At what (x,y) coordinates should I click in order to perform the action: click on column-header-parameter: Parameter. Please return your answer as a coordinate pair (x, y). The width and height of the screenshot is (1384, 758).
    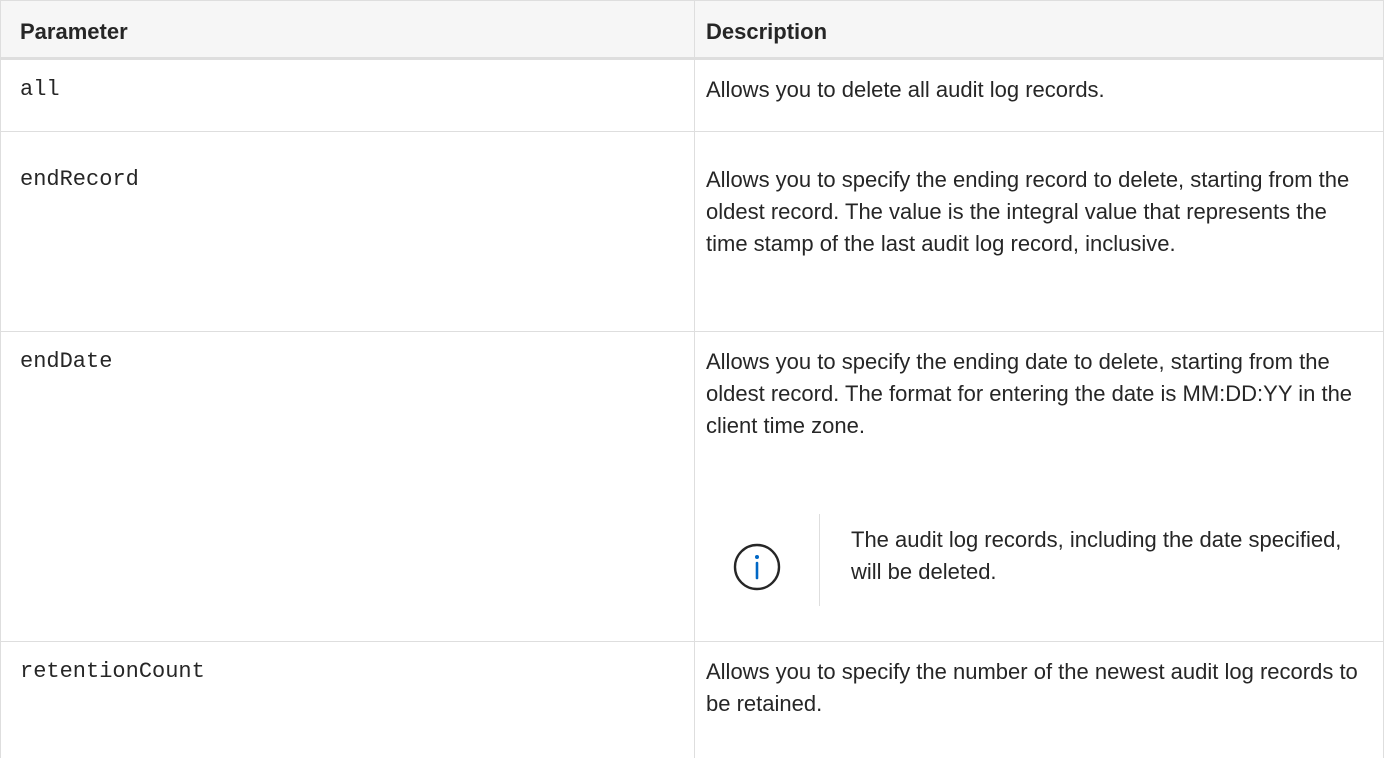
    Looking at the image, I should click on (74, 31).